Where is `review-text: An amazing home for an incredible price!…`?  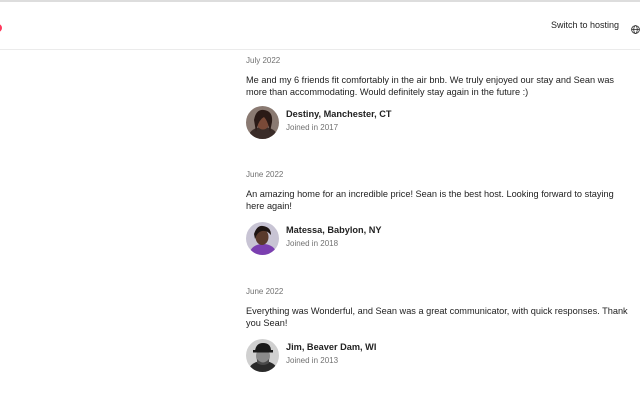
review-text: An amazing home for an incredible price!… is located at coordinates (430, 200).